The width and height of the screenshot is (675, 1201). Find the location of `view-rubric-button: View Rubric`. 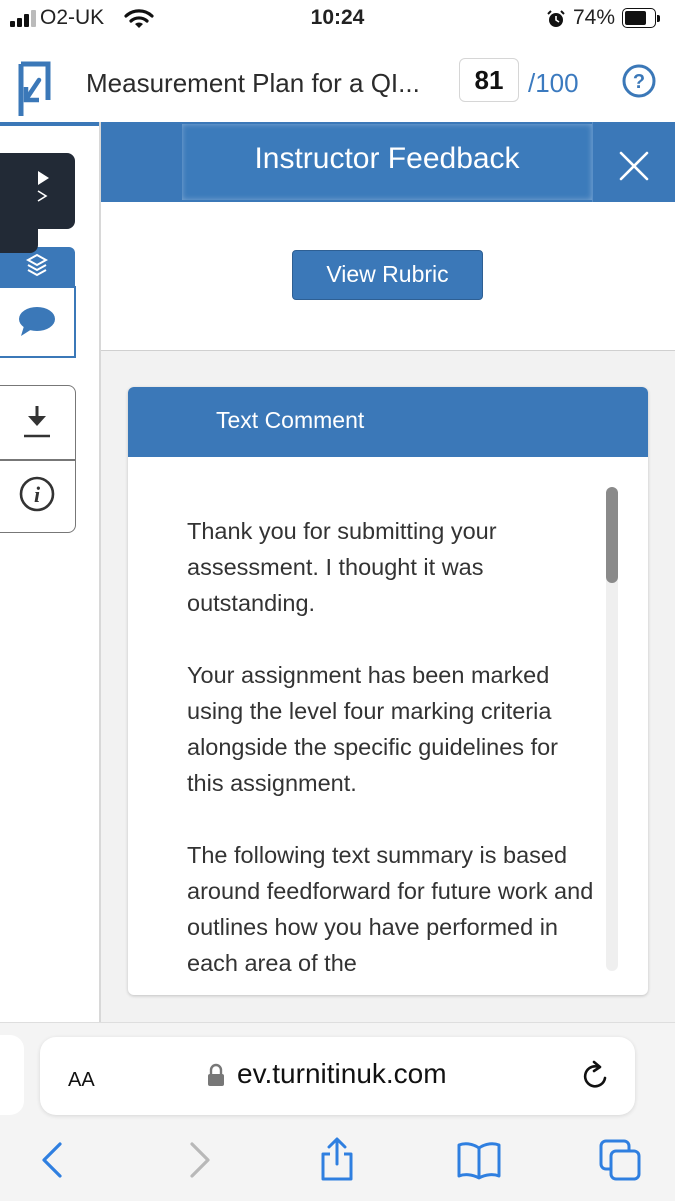

view-rubric-button: View Rubric is located at coordinates (387, 275).